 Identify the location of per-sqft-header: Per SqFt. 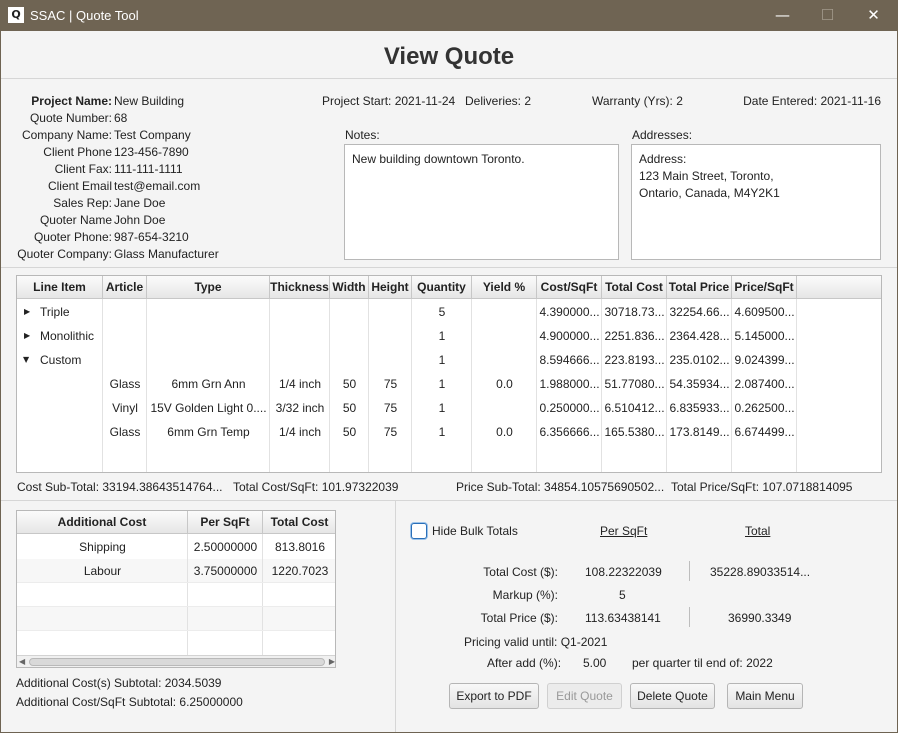
(624, 531).